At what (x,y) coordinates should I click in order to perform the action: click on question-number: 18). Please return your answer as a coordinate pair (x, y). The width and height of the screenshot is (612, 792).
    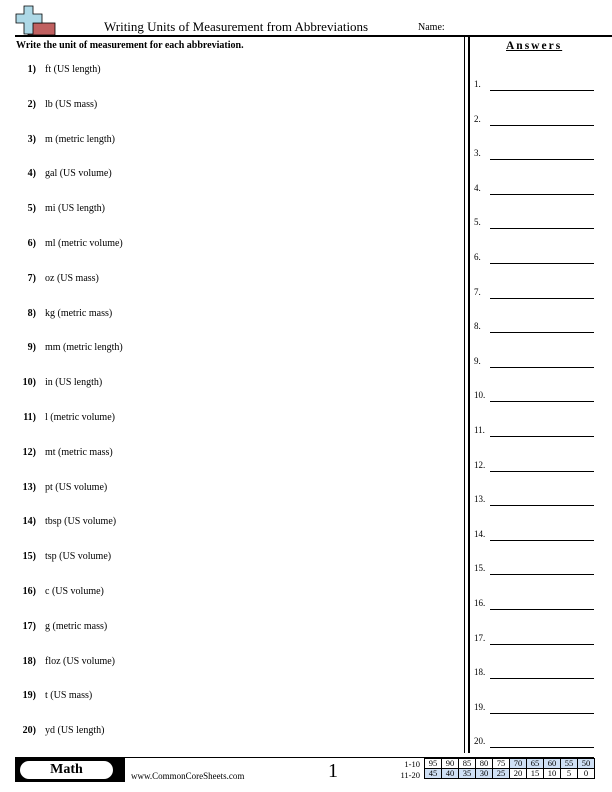
    Looking at the image, I should click on (29, 661).